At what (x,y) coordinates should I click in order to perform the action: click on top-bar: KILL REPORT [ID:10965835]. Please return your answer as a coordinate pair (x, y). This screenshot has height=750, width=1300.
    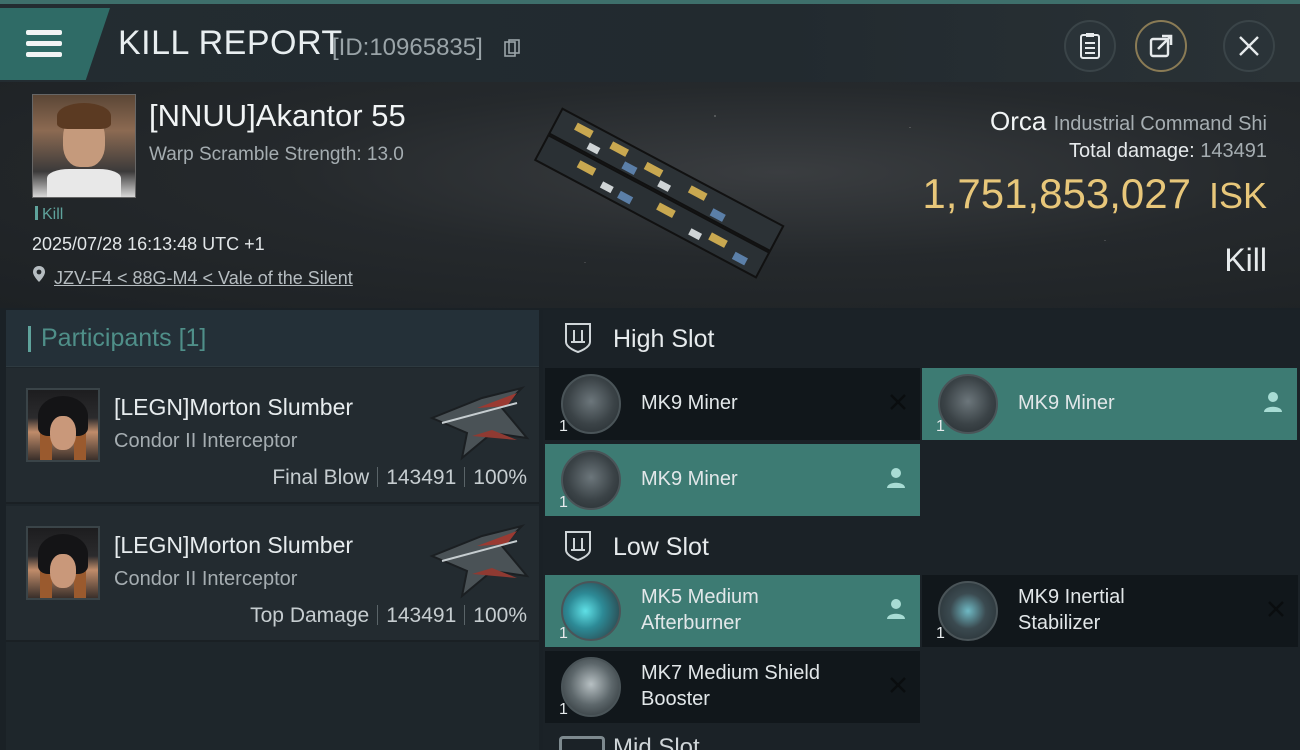
    Looking at the image, I should click on (650, 41).